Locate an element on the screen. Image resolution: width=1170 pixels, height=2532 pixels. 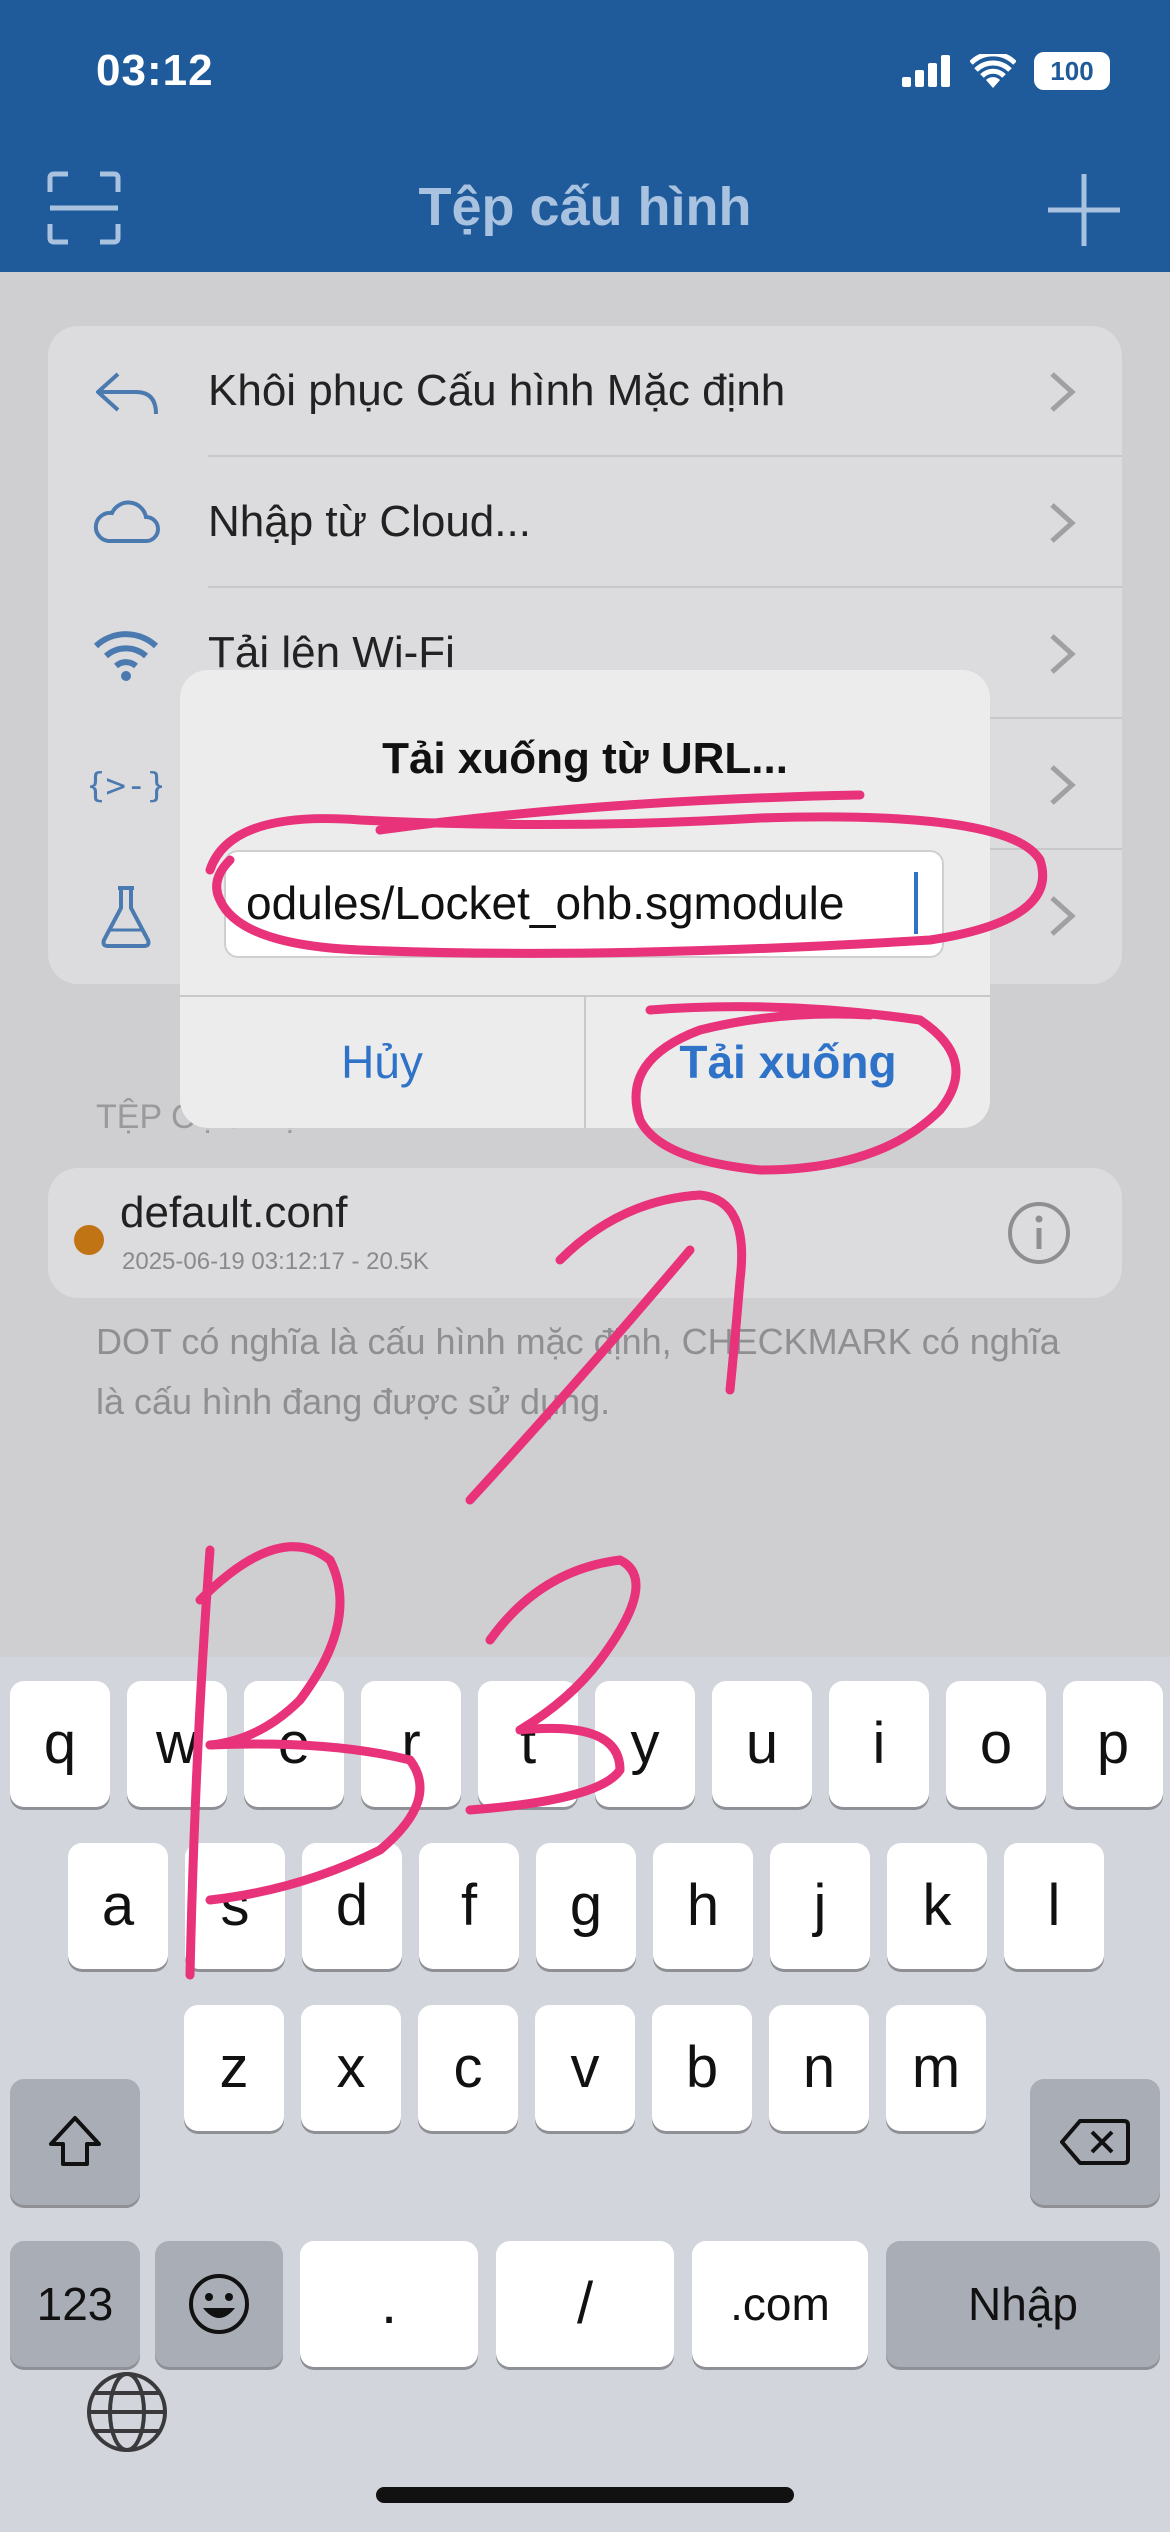
key-a: a is located at coordinates (118, 1906).